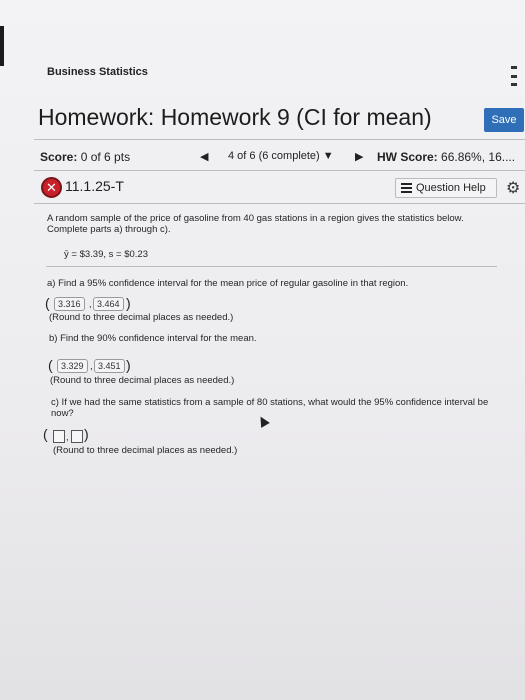 The height and width of the screenshot is (700, 525). What do you see at coordinates (359, 156) in the screenshot?
I see `next-question-icon: ▶` at bounding box center [359, 156].